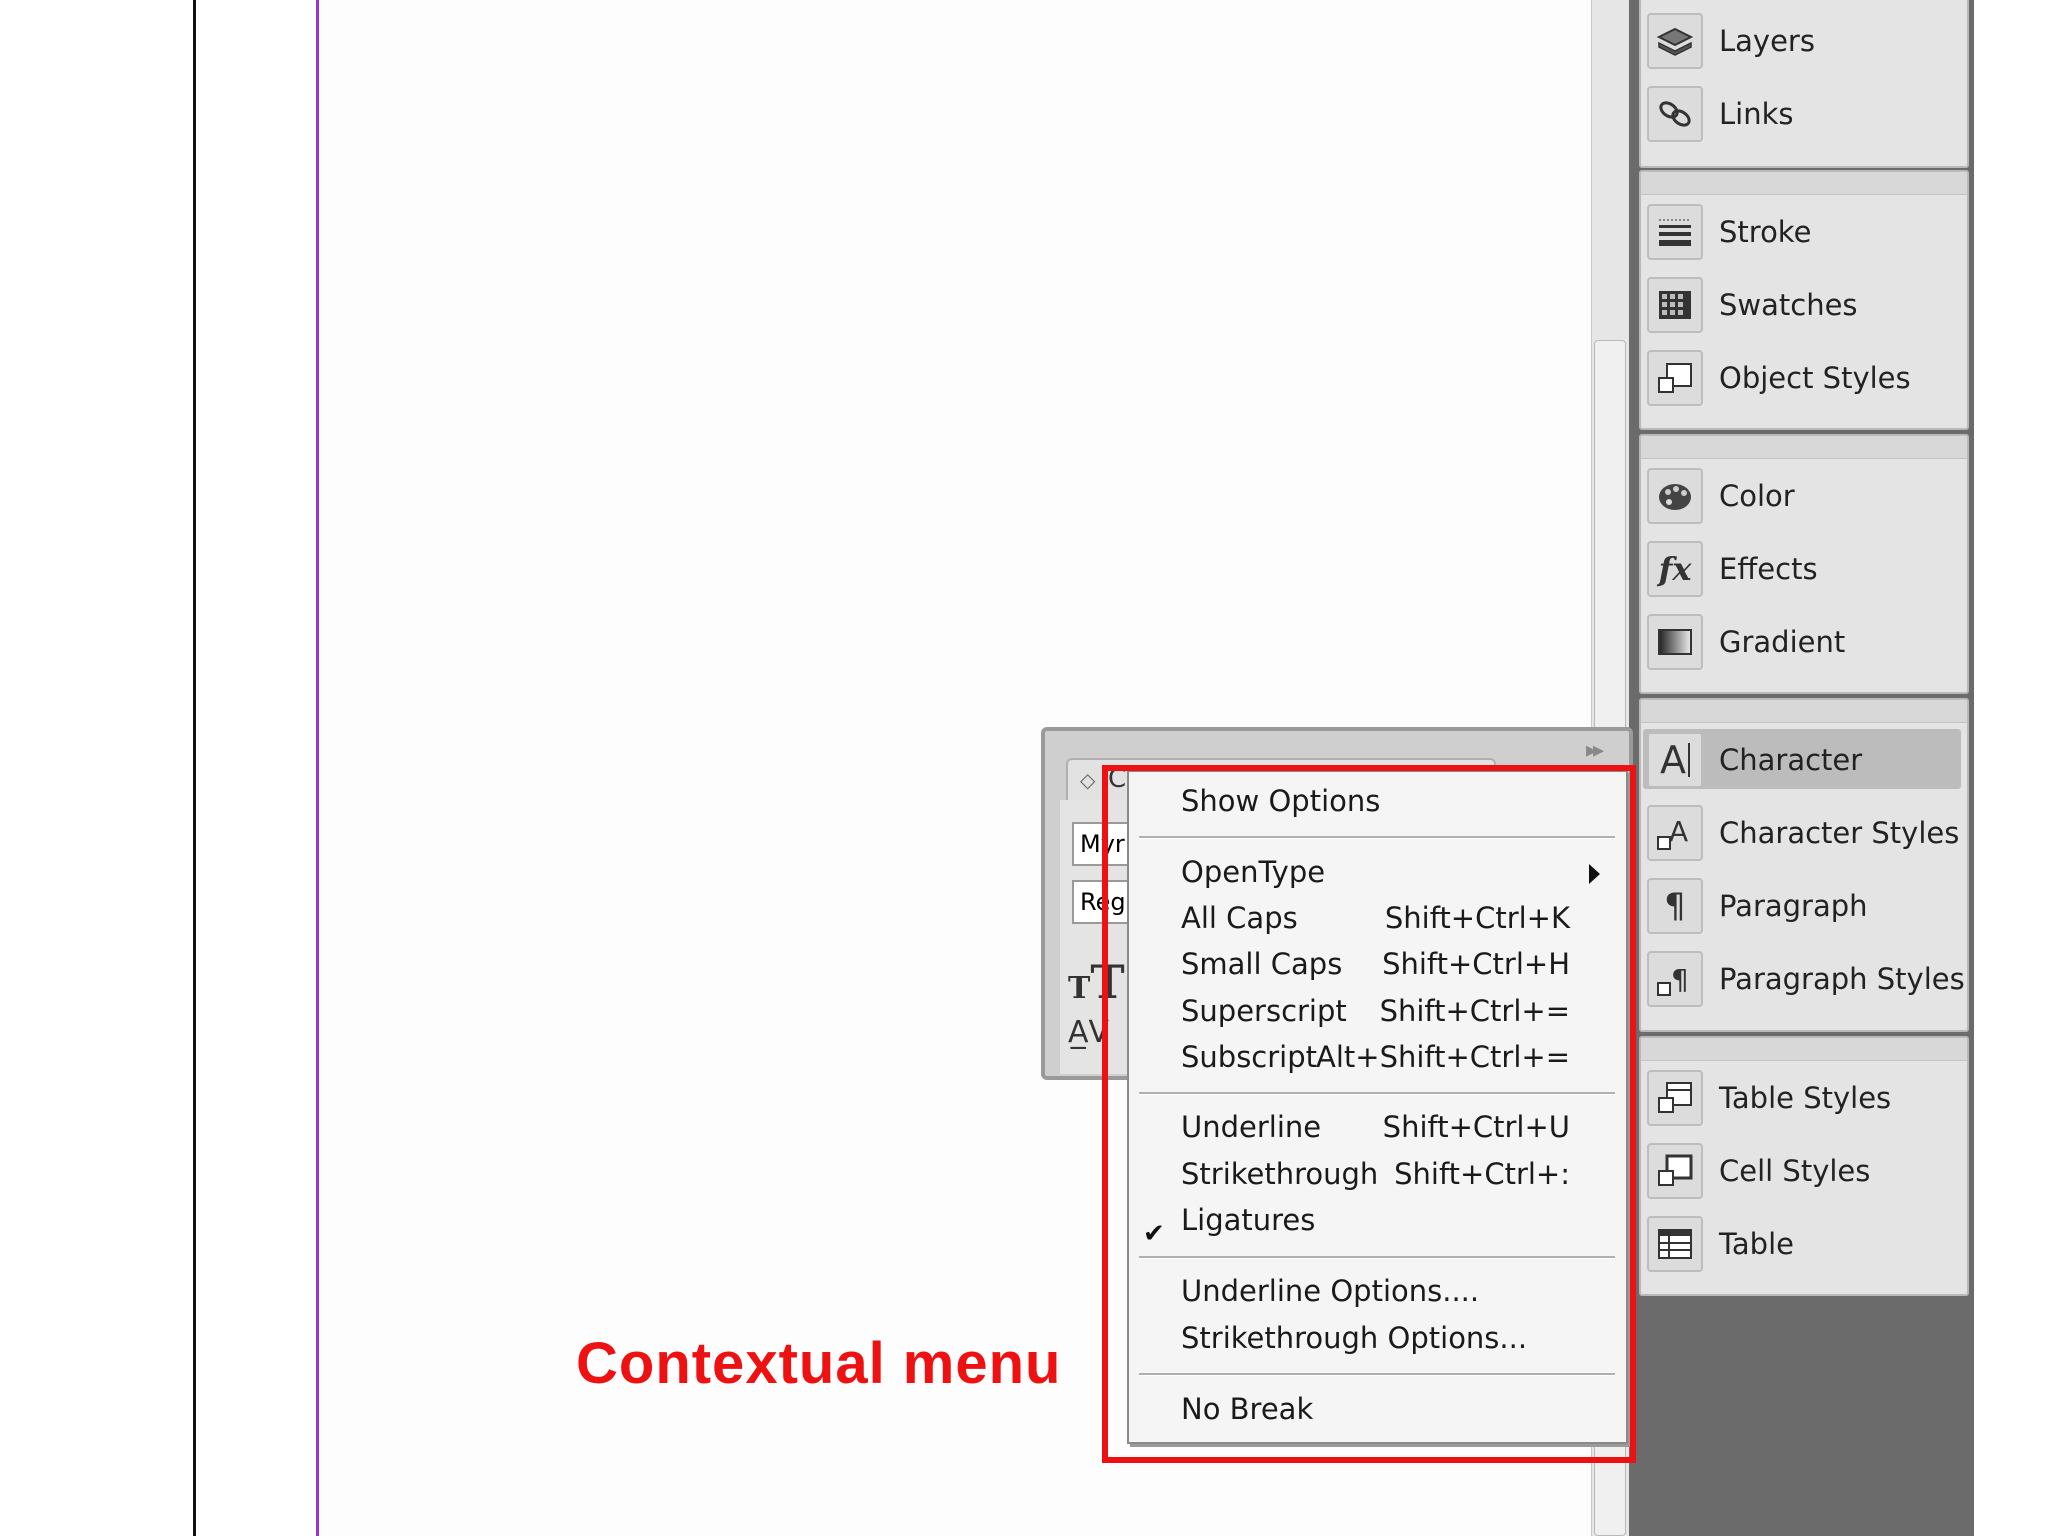 The height and width of the screenshot is (1536, 2048). I want to click on panel-item-layers: Layers, so click(1804, 40).